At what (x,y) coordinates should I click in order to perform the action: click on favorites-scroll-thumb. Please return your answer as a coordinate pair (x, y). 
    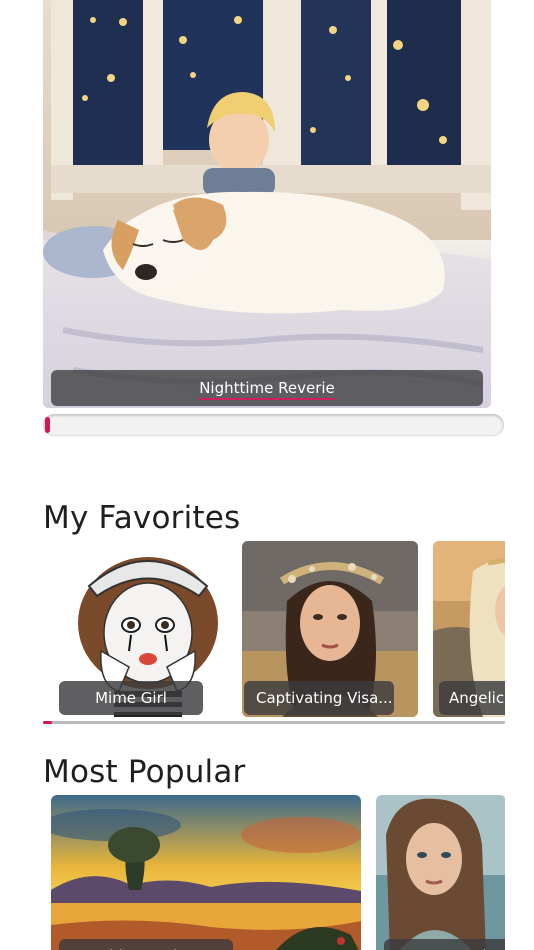
    Looking at the image, I should click on (47, 722).